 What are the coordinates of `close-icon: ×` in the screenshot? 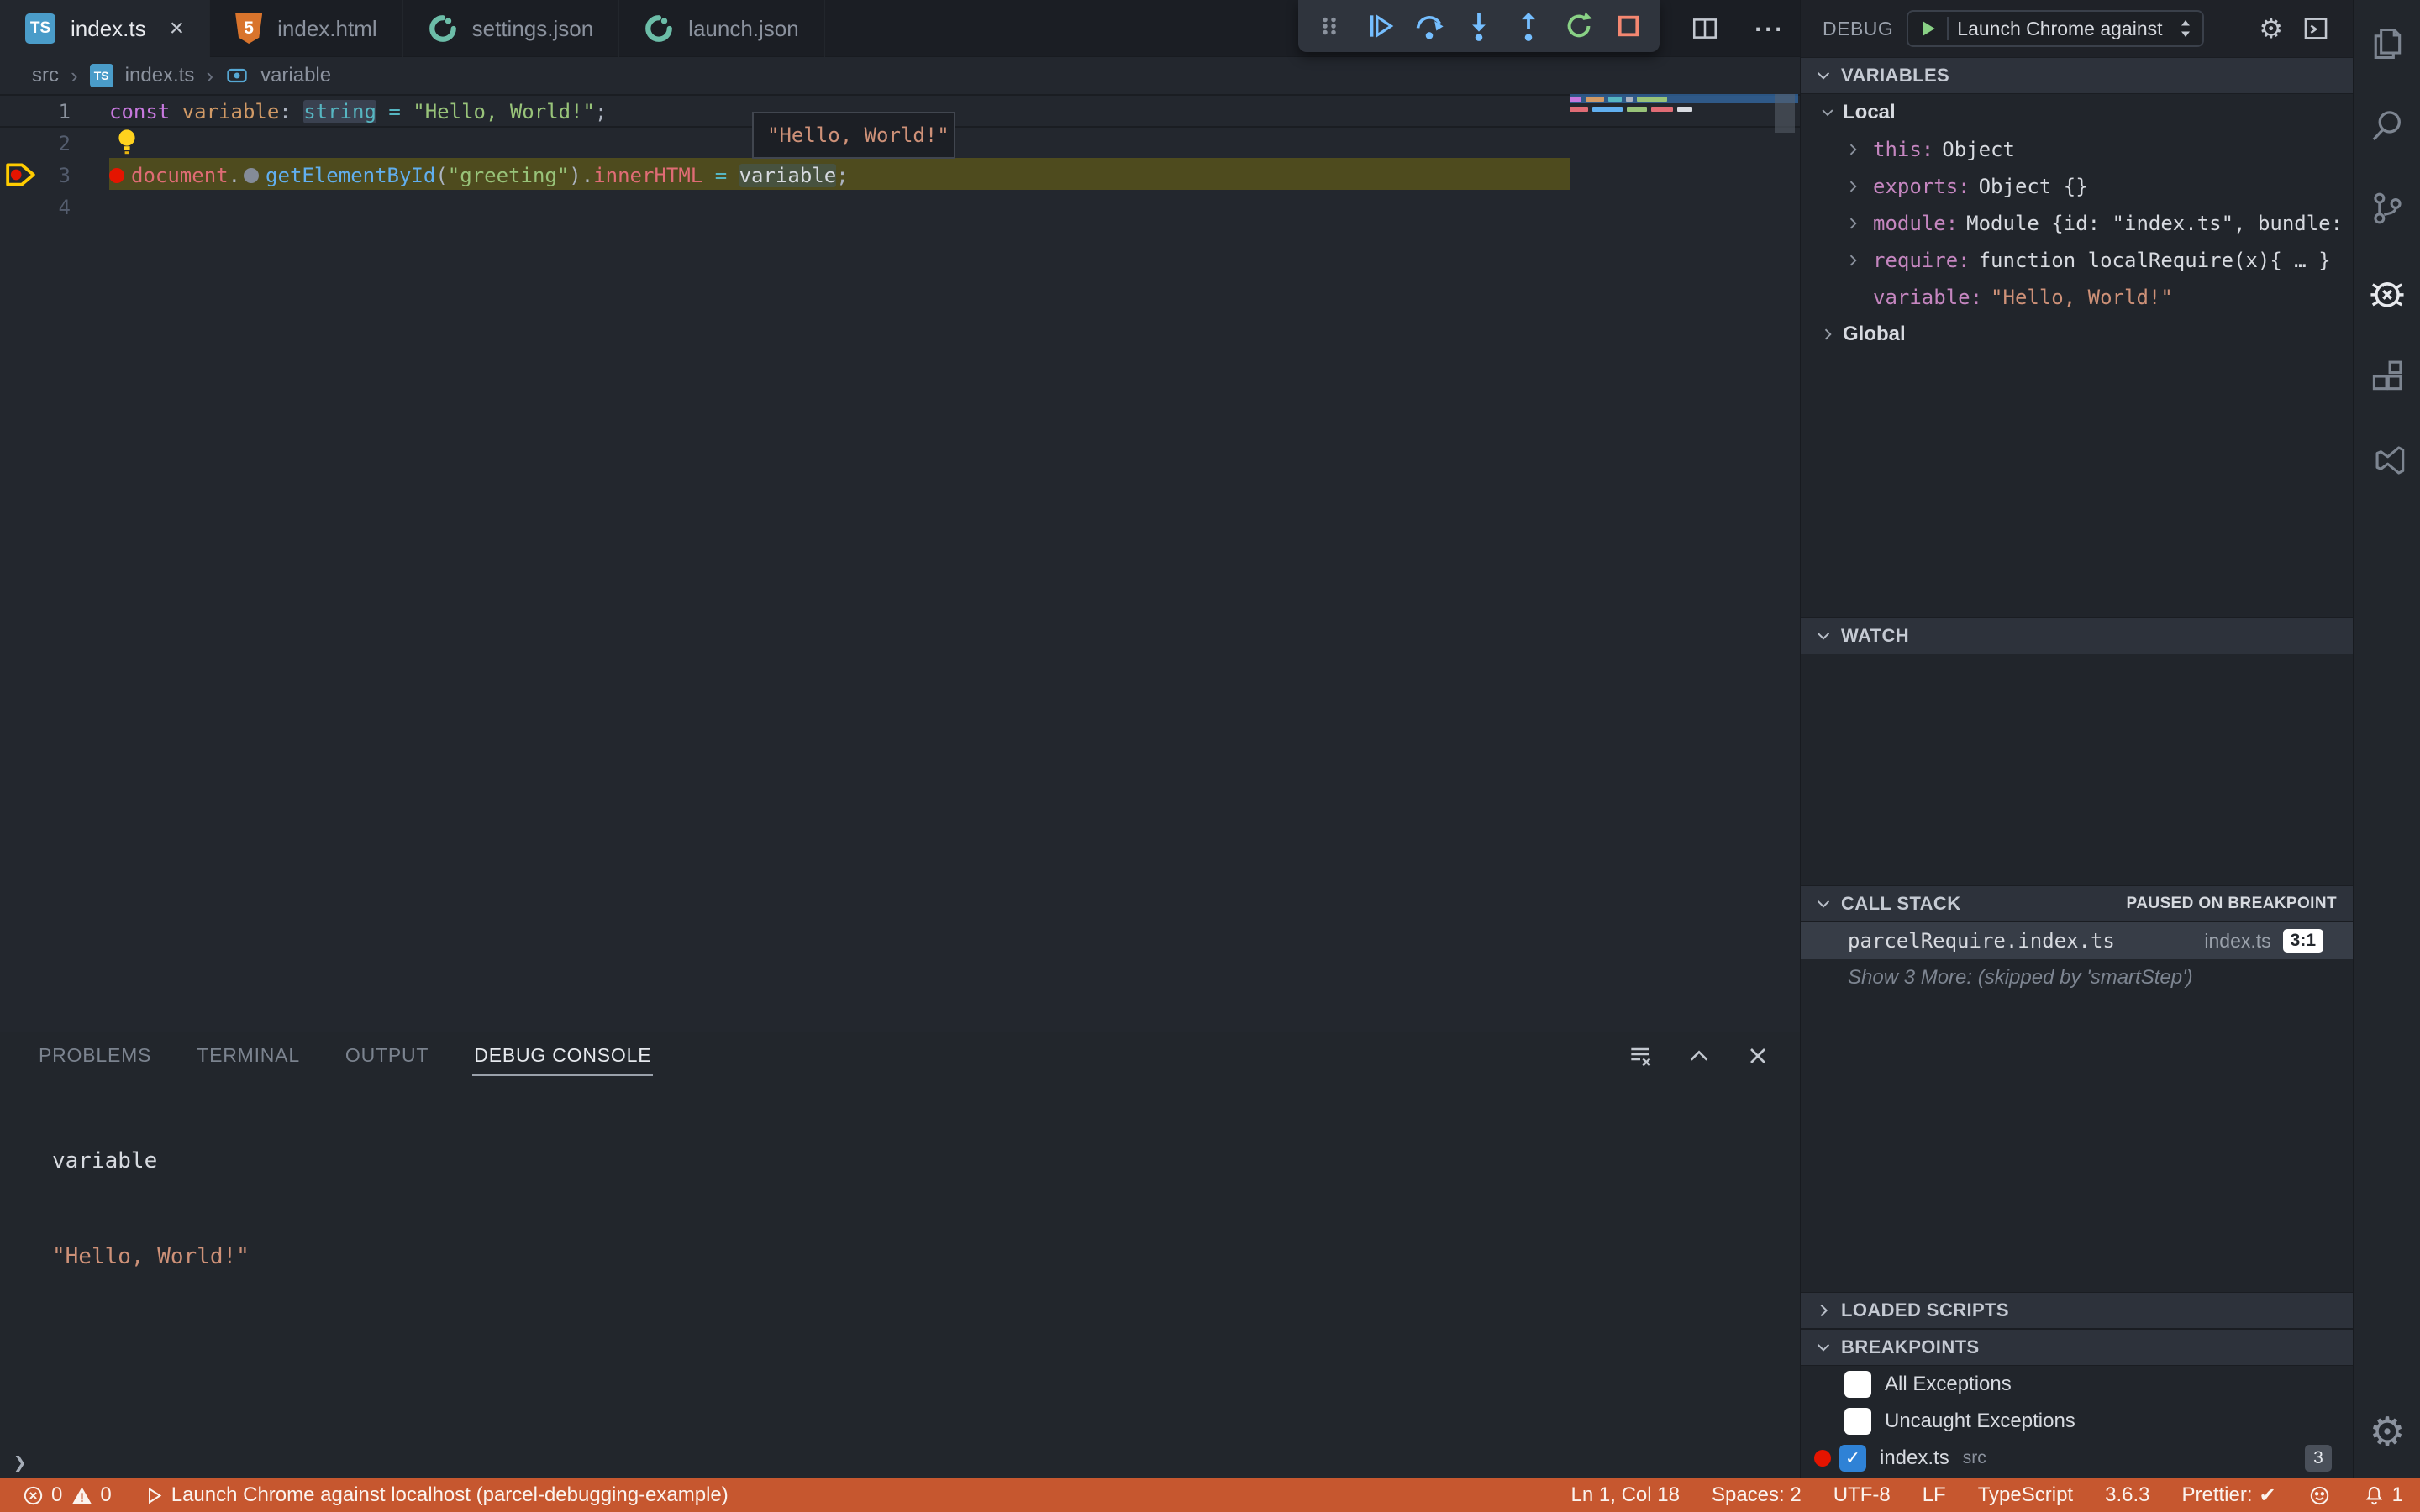 It's located at (177, 28).